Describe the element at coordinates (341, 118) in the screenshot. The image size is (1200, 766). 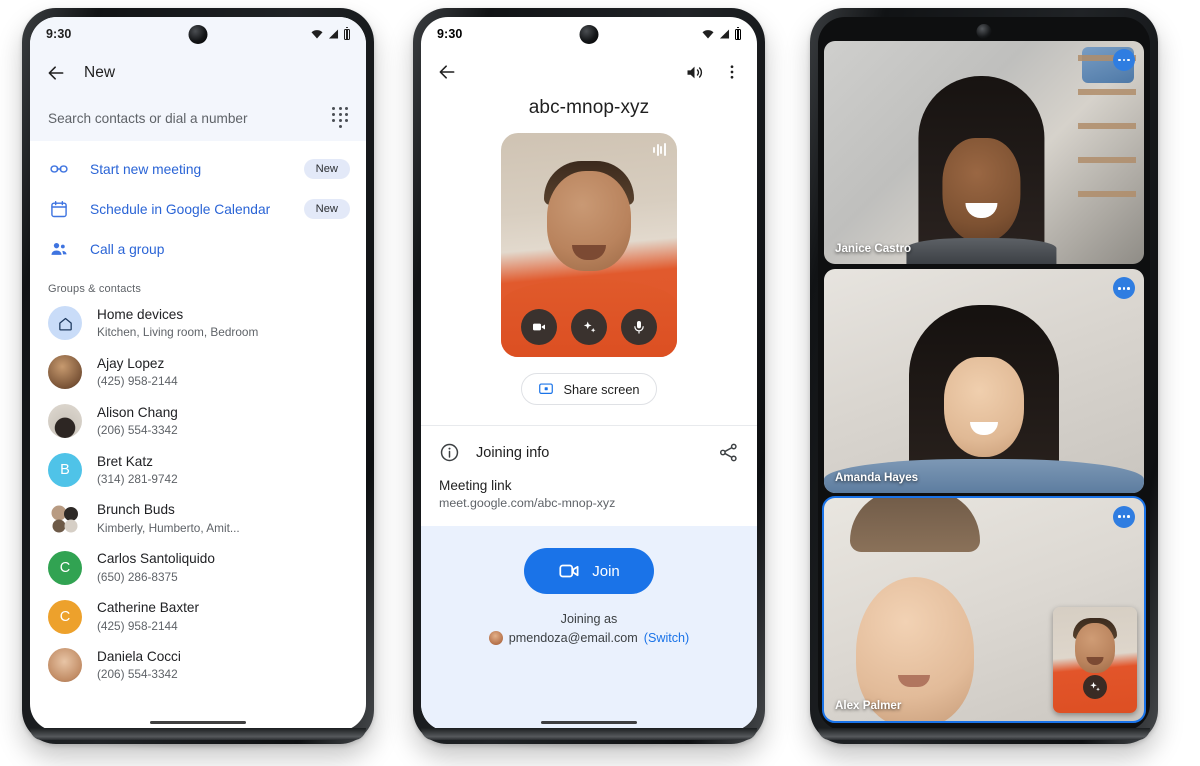
I see `dialpad-icon` at that location.